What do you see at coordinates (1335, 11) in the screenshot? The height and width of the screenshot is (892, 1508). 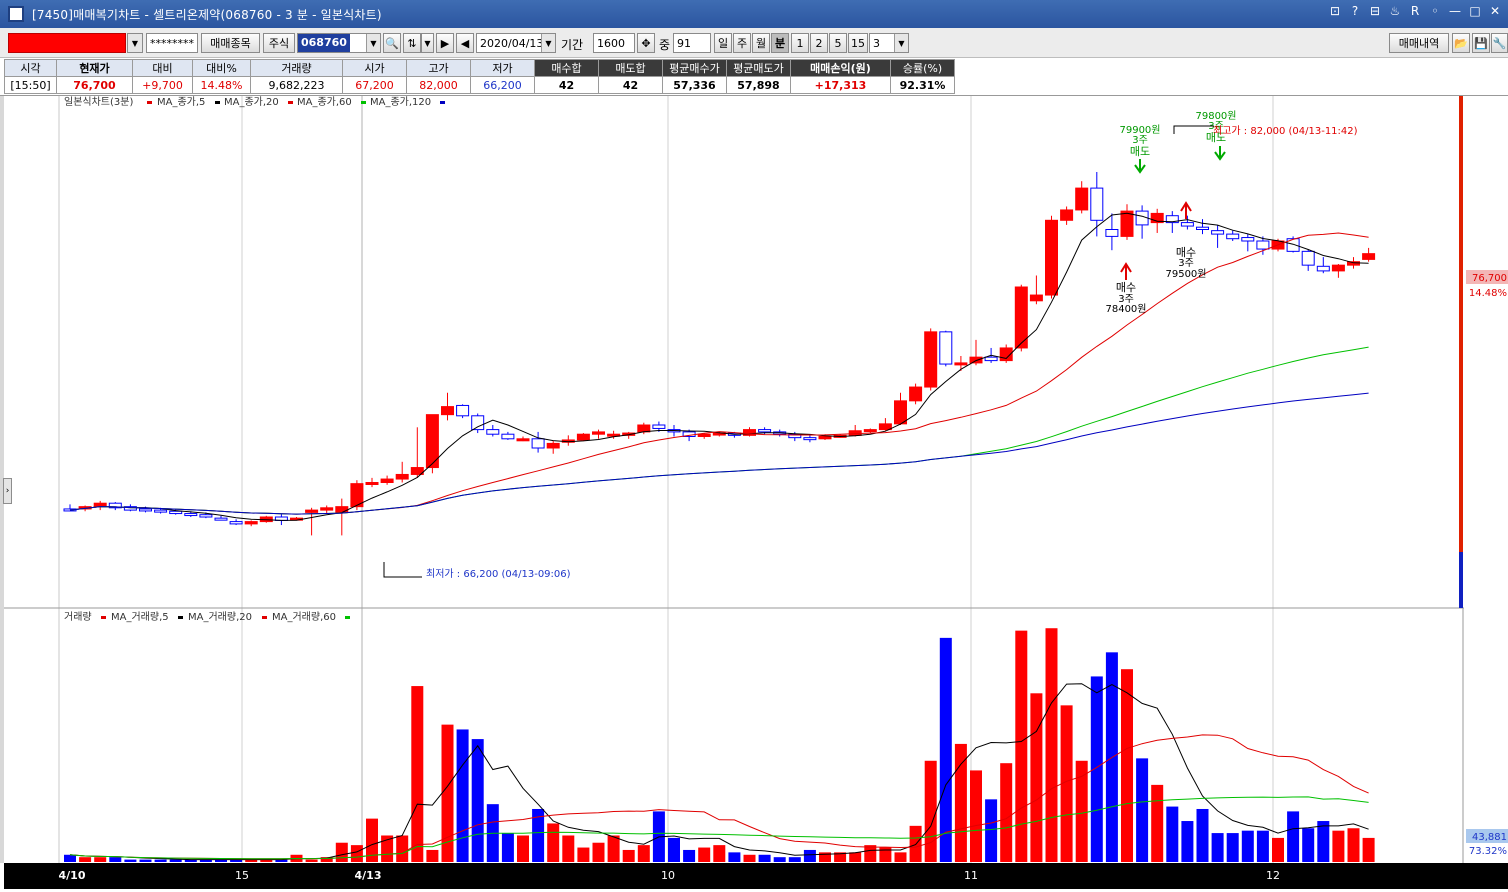 I see `pin-icon: ⊡` at bounding box center [1335, 11].